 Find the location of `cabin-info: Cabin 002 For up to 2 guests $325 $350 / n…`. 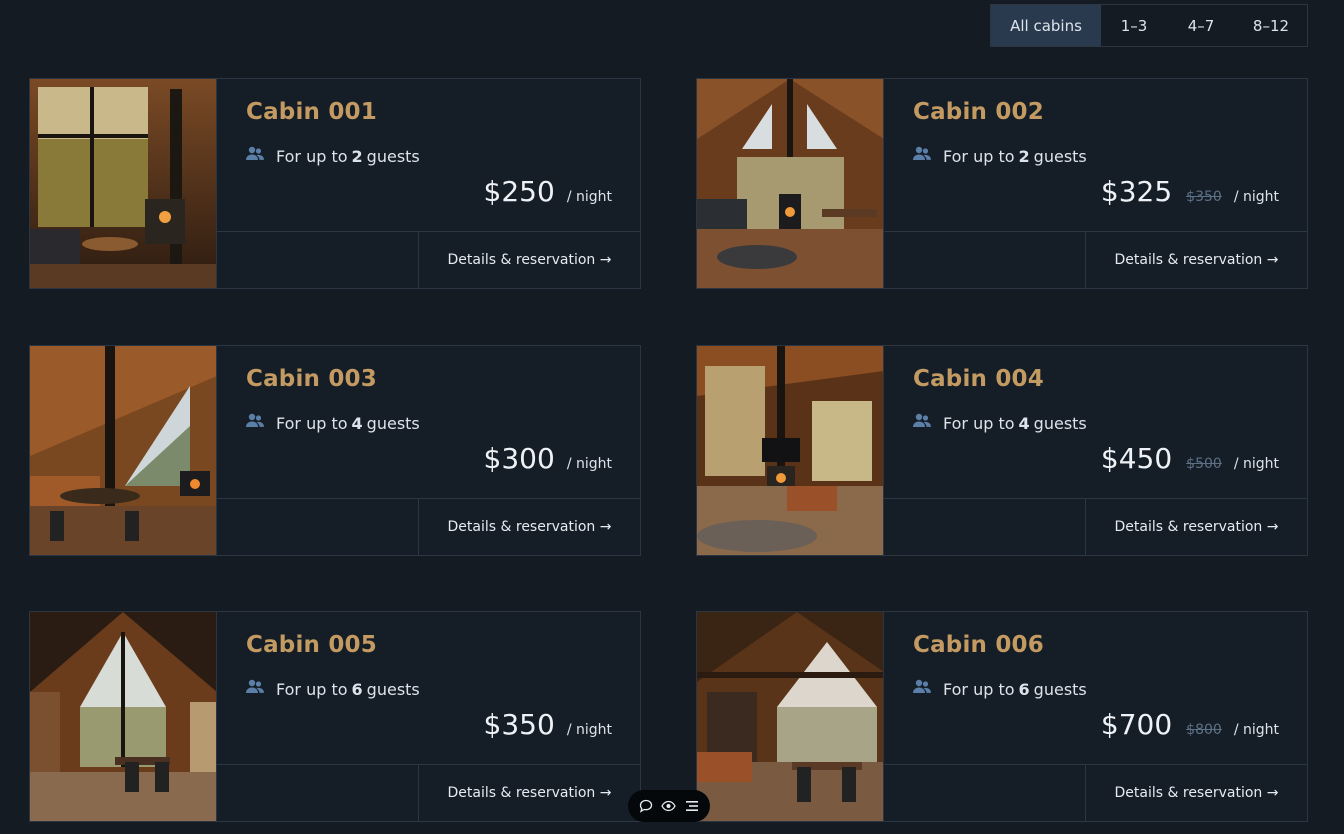

cabin-info: Cabin 002 For up to 2 guests $325 $350 / n… is located at coordinates (1095, 183).